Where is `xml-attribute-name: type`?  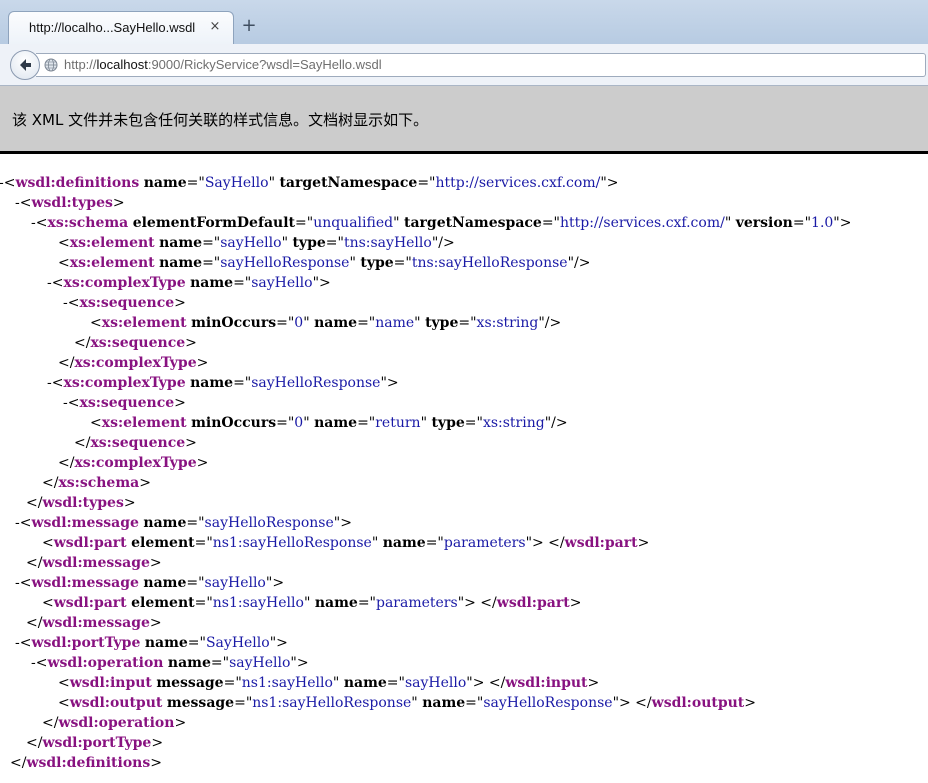
xml-attribute-name: type is located at coordinates (309, 243).